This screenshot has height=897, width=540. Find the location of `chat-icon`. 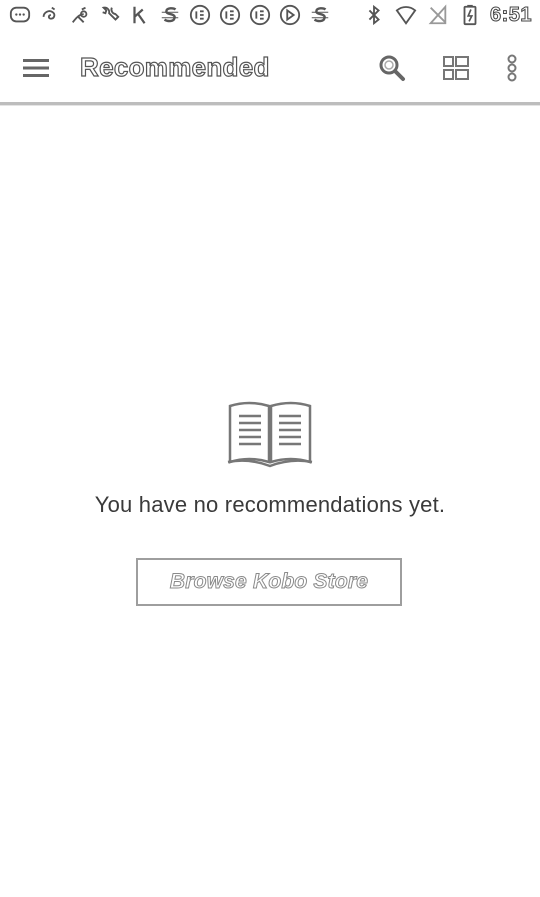

chat-icon is located at coordinates (20, 15).